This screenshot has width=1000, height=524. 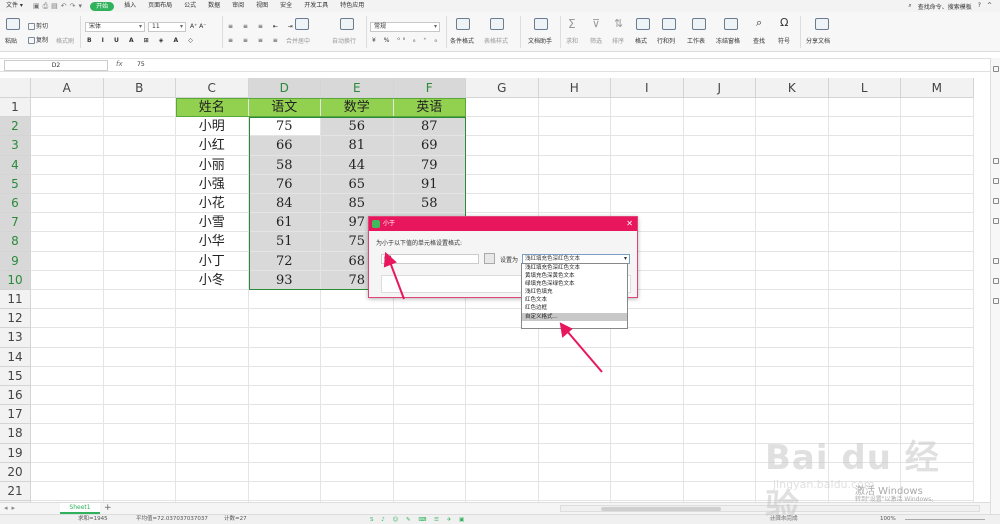 I want to click on dropdown-option: 红色文本, so click(x=574, y=300).